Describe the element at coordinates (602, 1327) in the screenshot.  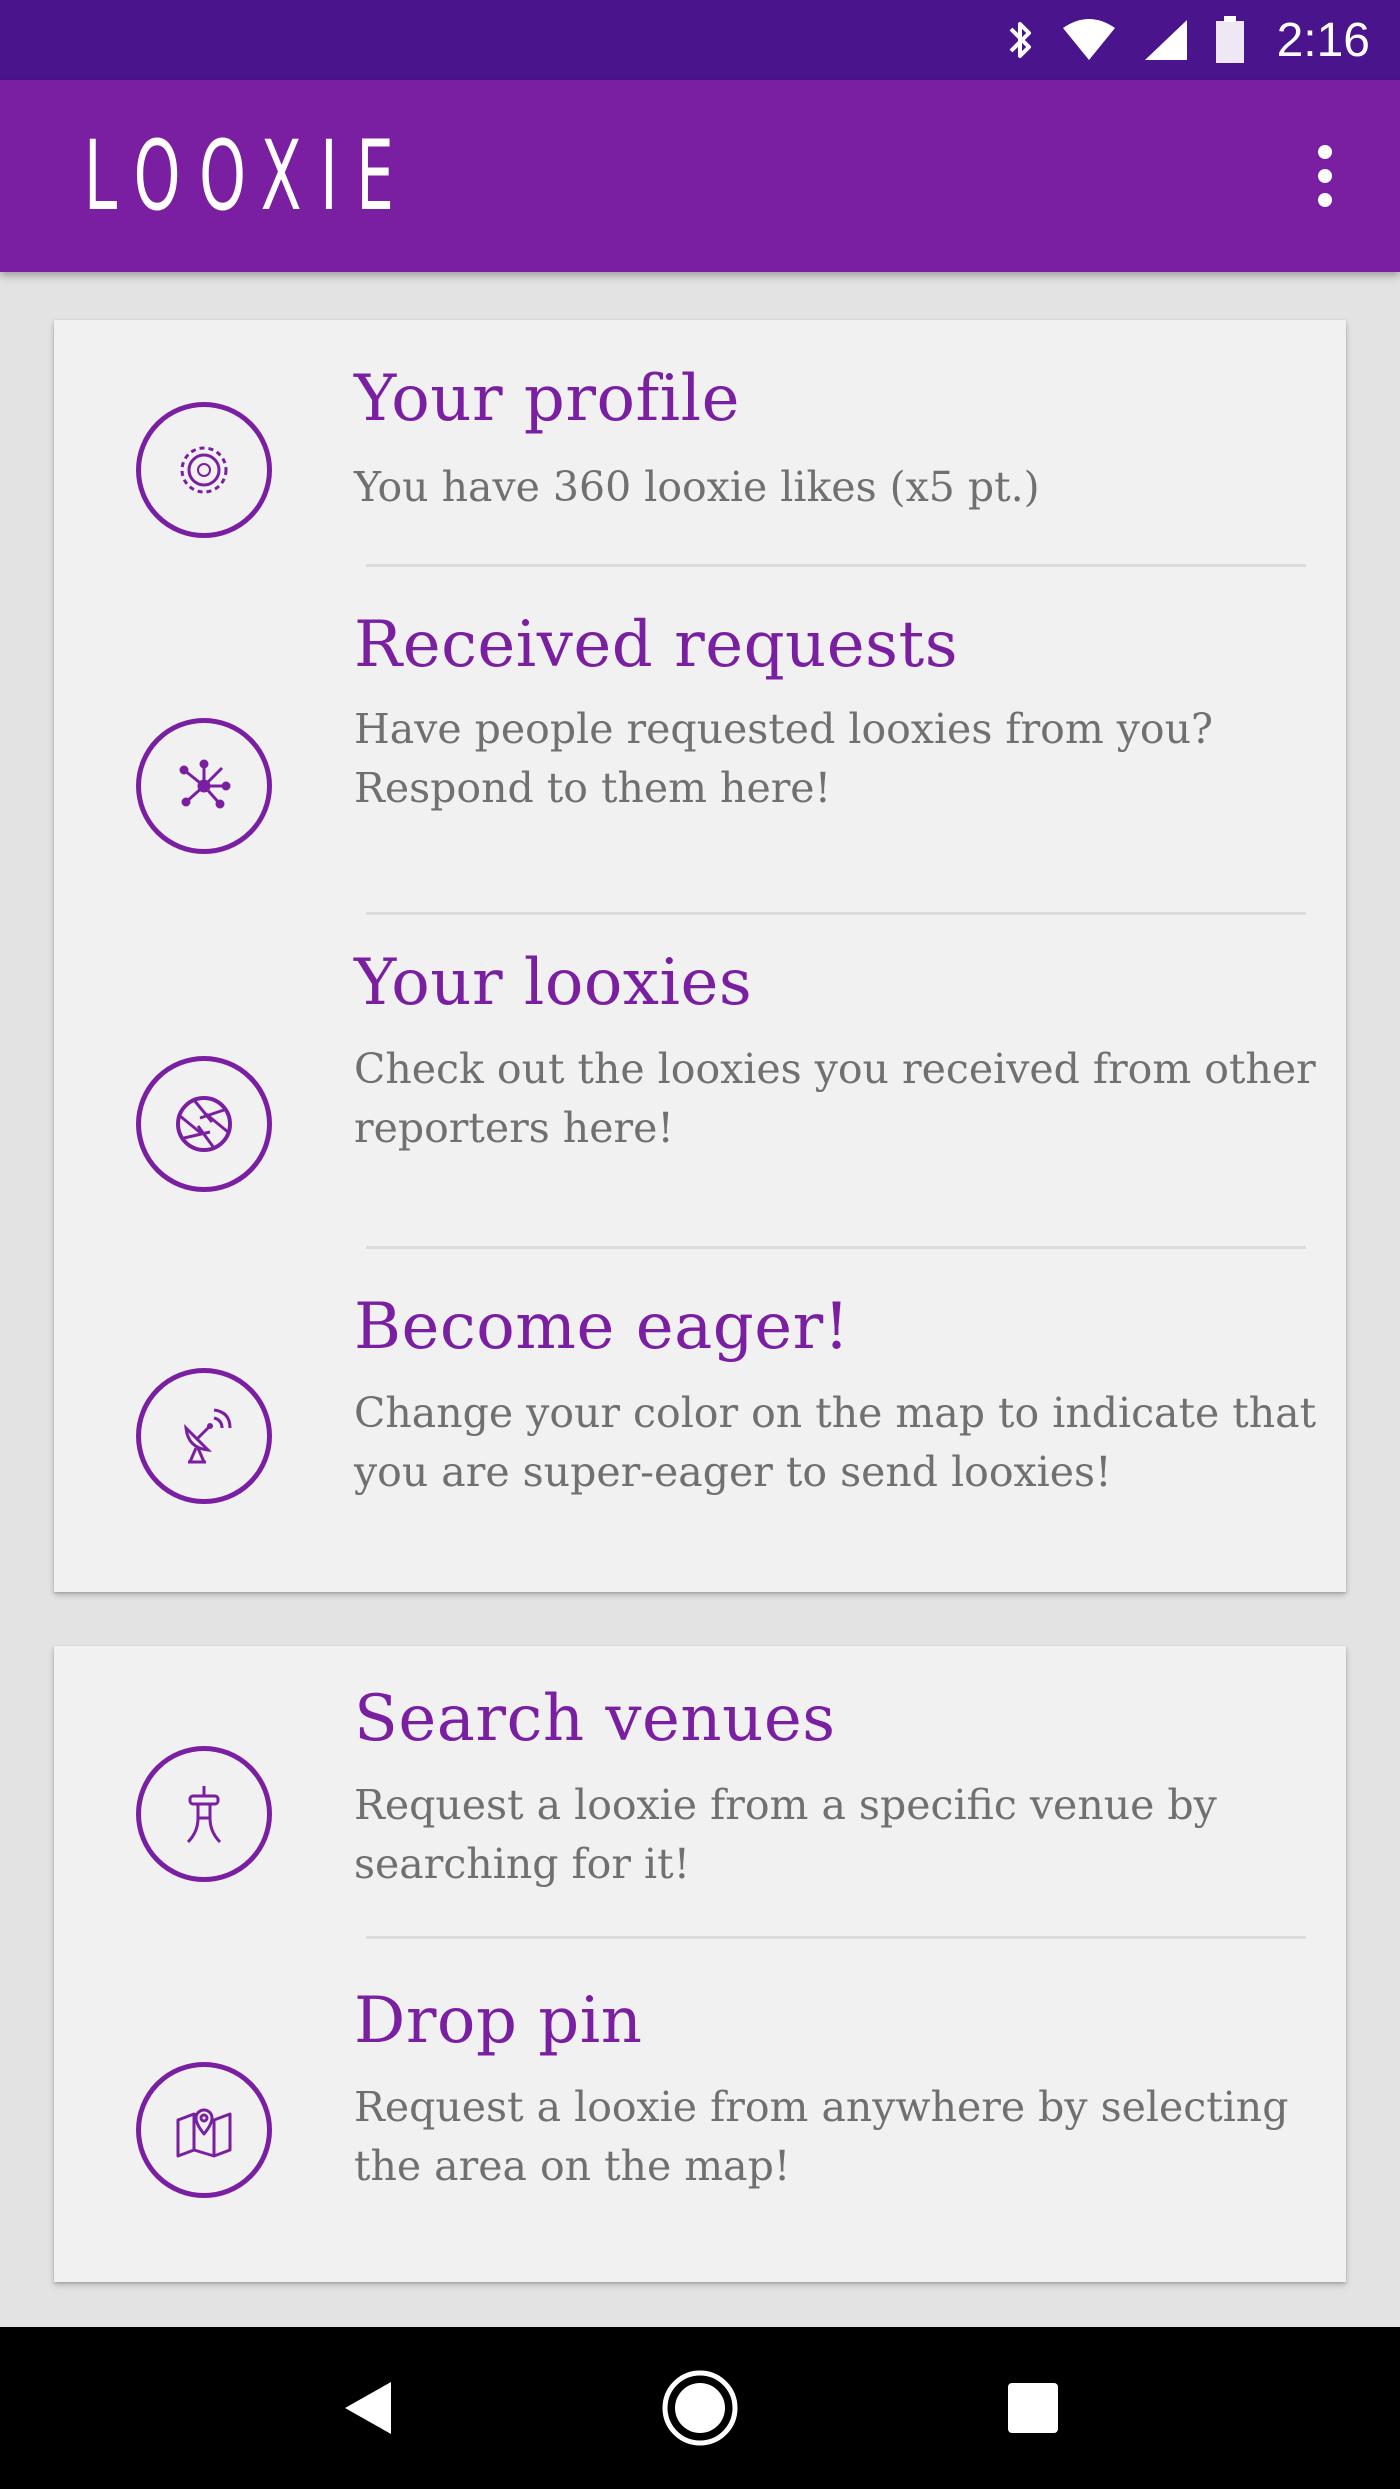
I see `menu-item-title: Become eager!` at that location.